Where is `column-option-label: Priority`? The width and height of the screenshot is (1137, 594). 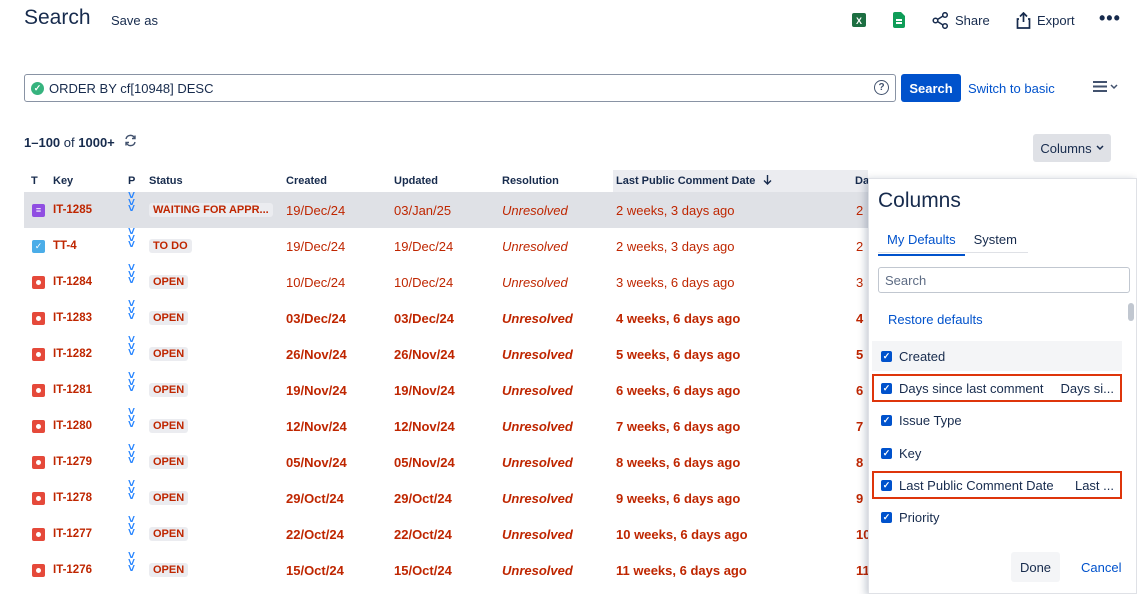 column-option-label: Priority is located at coordinates (919, 517).